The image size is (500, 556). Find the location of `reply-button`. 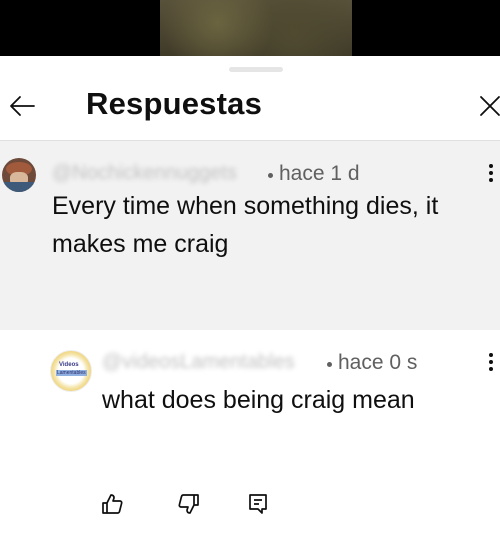

reply-button is located at coordinates (258, 504).